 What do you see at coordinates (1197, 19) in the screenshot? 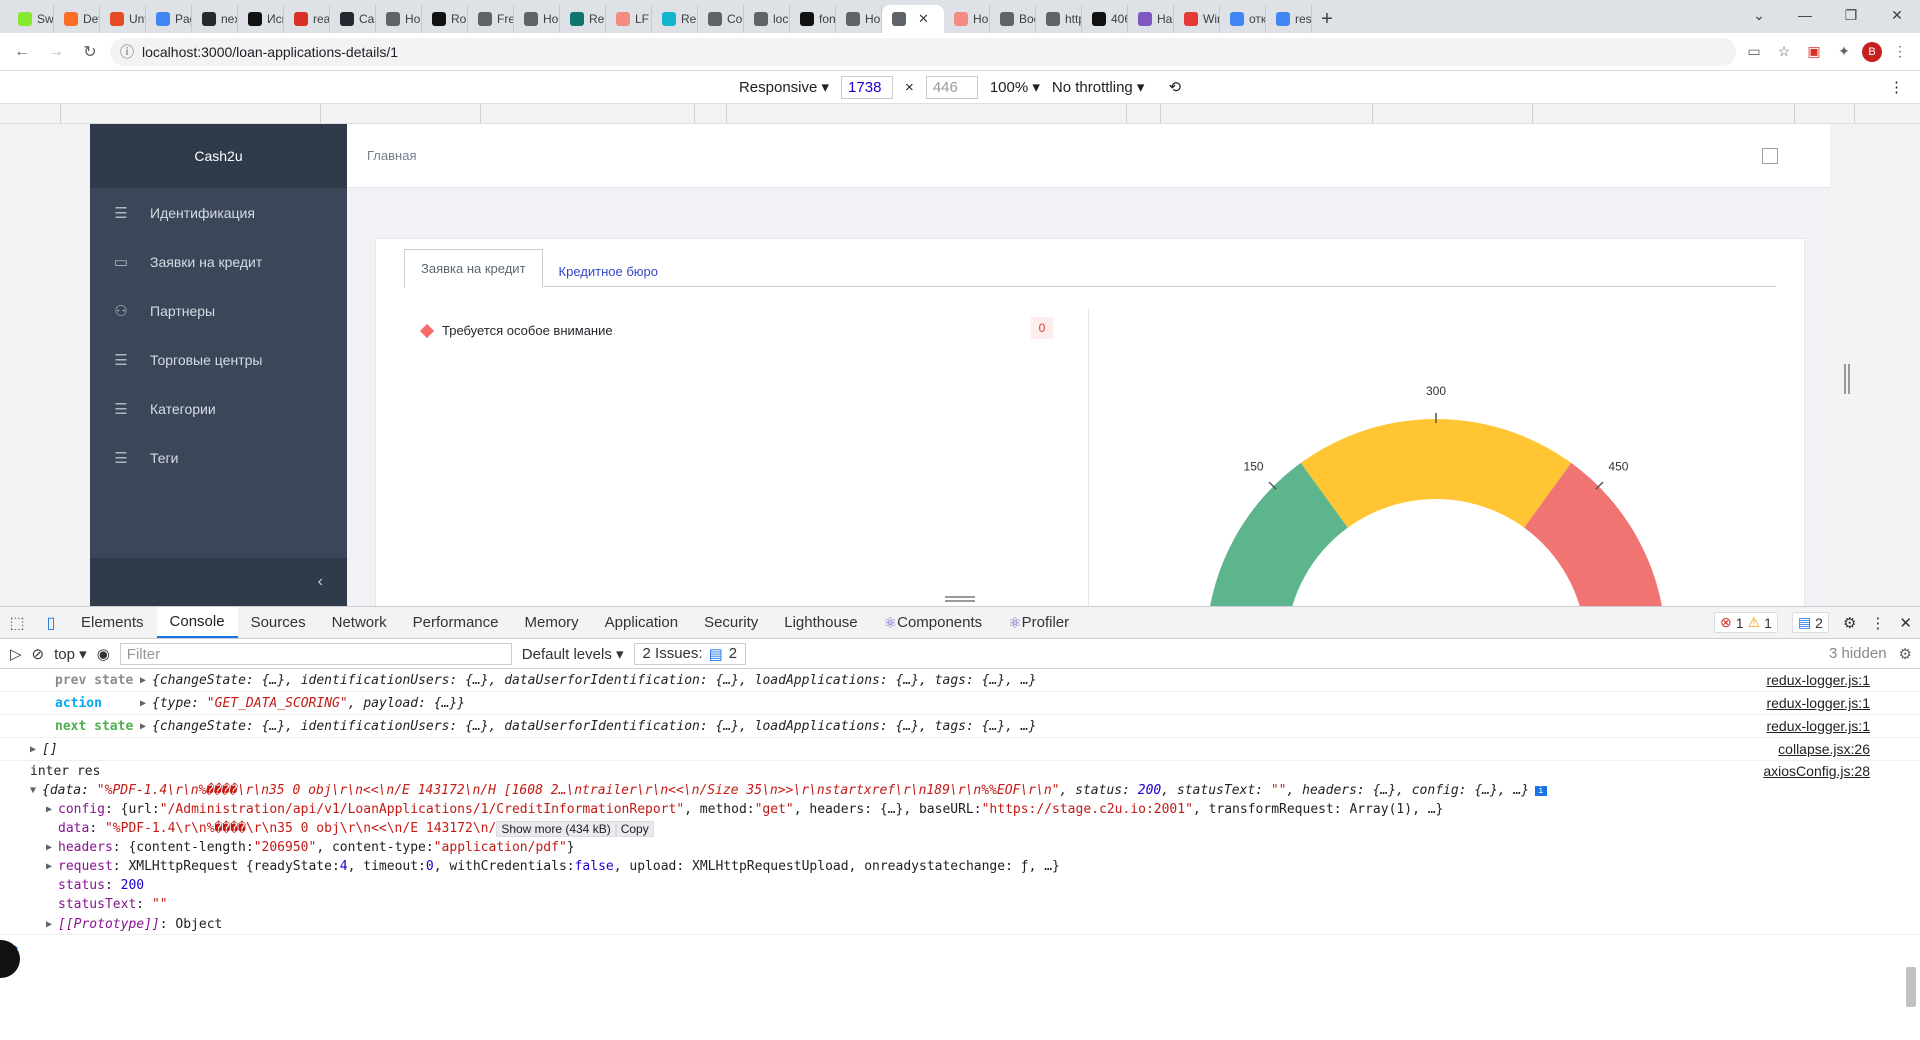
I see `browser-tab: Wir` at bounding box center [1197, 19].